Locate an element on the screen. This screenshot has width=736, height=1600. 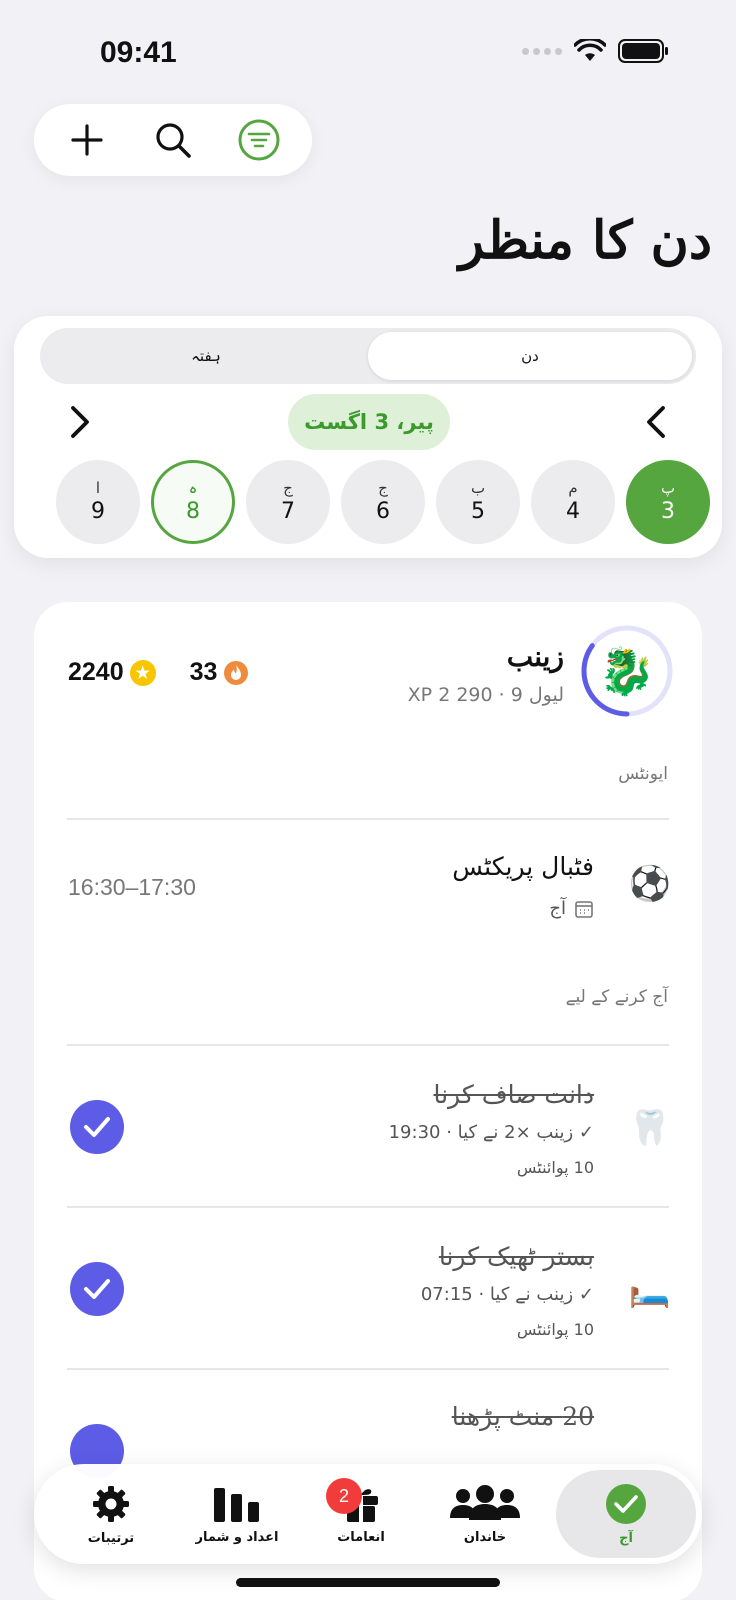
rewards-badge: 2 is located at coordinates (344, 1496).